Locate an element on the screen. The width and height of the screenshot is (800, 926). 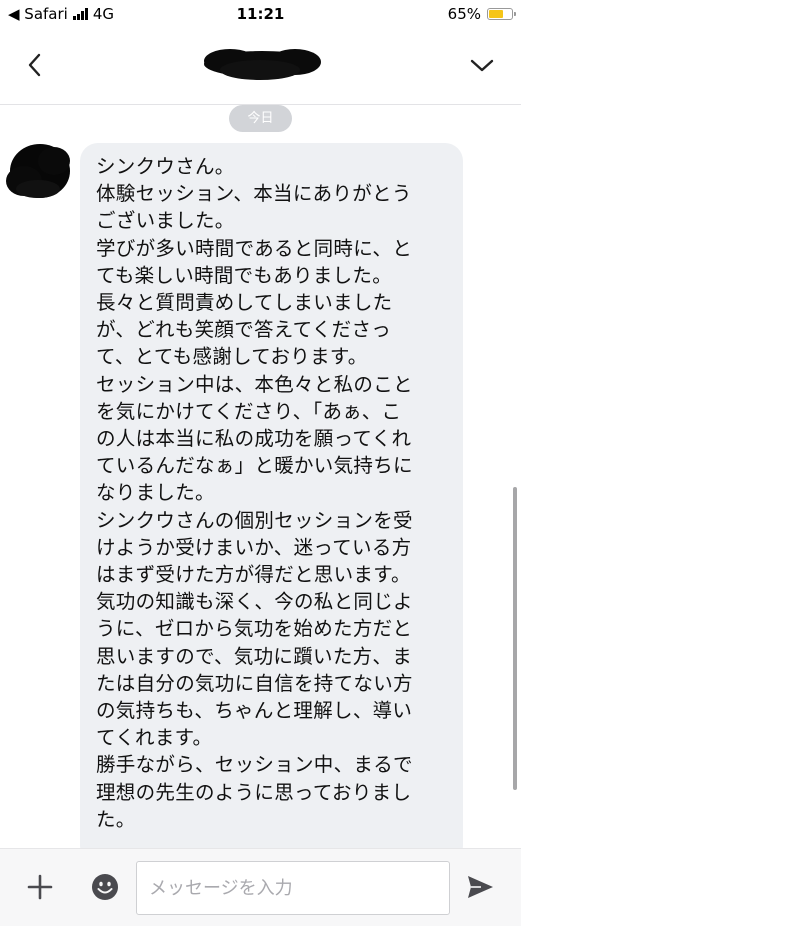
avatar is located at coordinates (38, 172).